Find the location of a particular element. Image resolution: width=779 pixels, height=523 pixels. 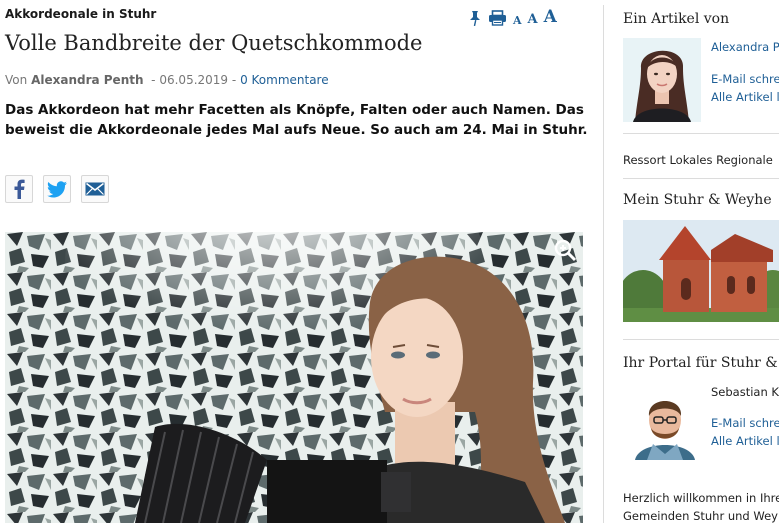

pin-icon is located at coordinates (475, 18).